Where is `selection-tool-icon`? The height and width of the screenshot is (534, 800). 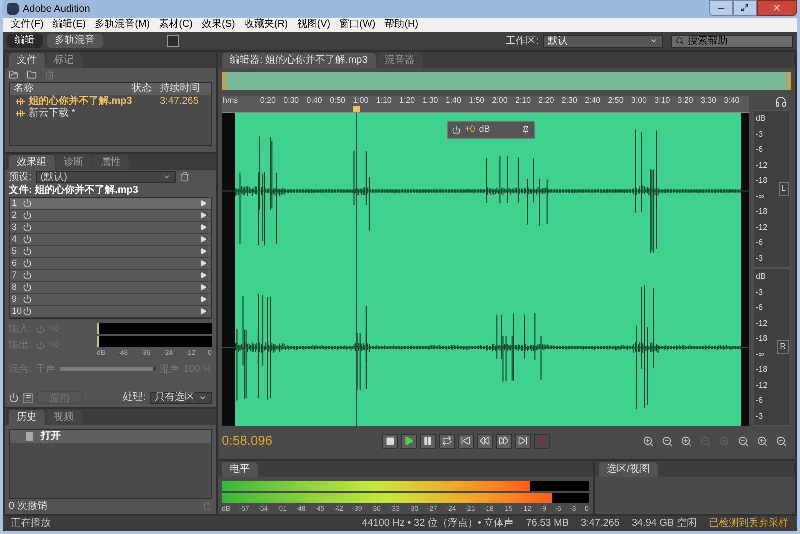 selection-tool-icon is located at coordinates (173, 41).